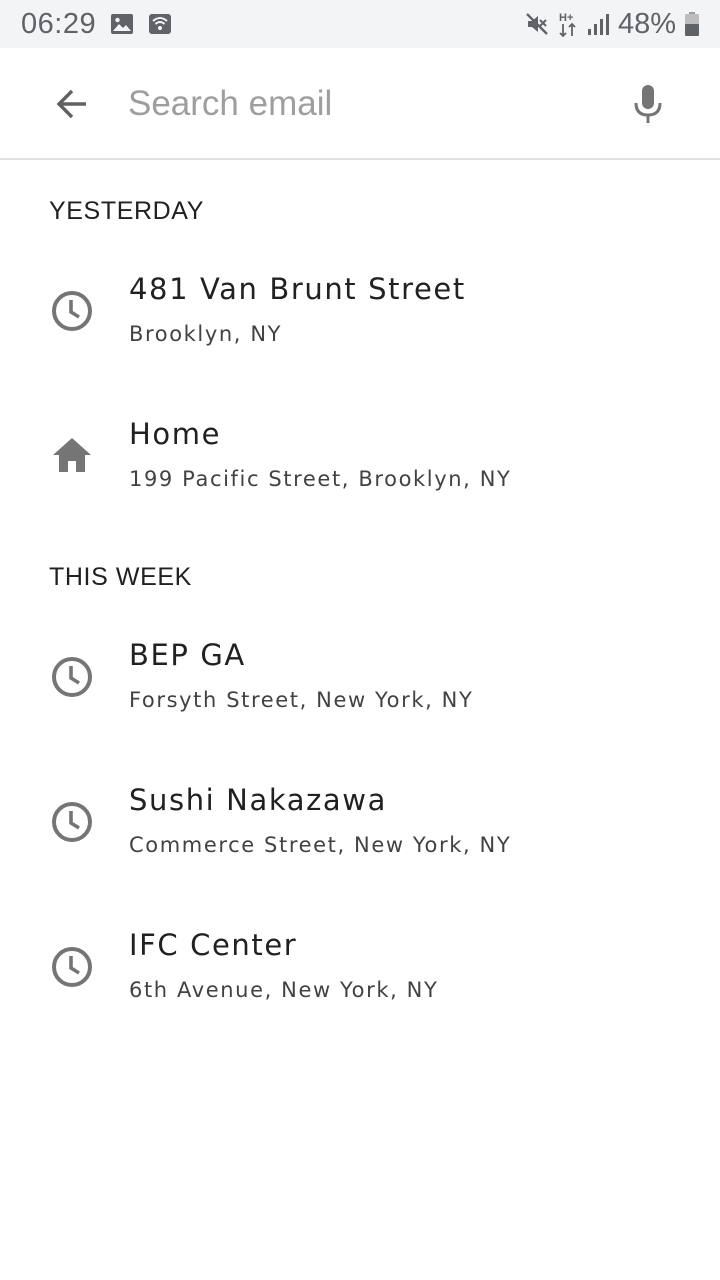 The image size is (720, 1280). I want to click on item-subtitle: 199 Pacific Street, Brooklyn, NY, so click(320, 479).